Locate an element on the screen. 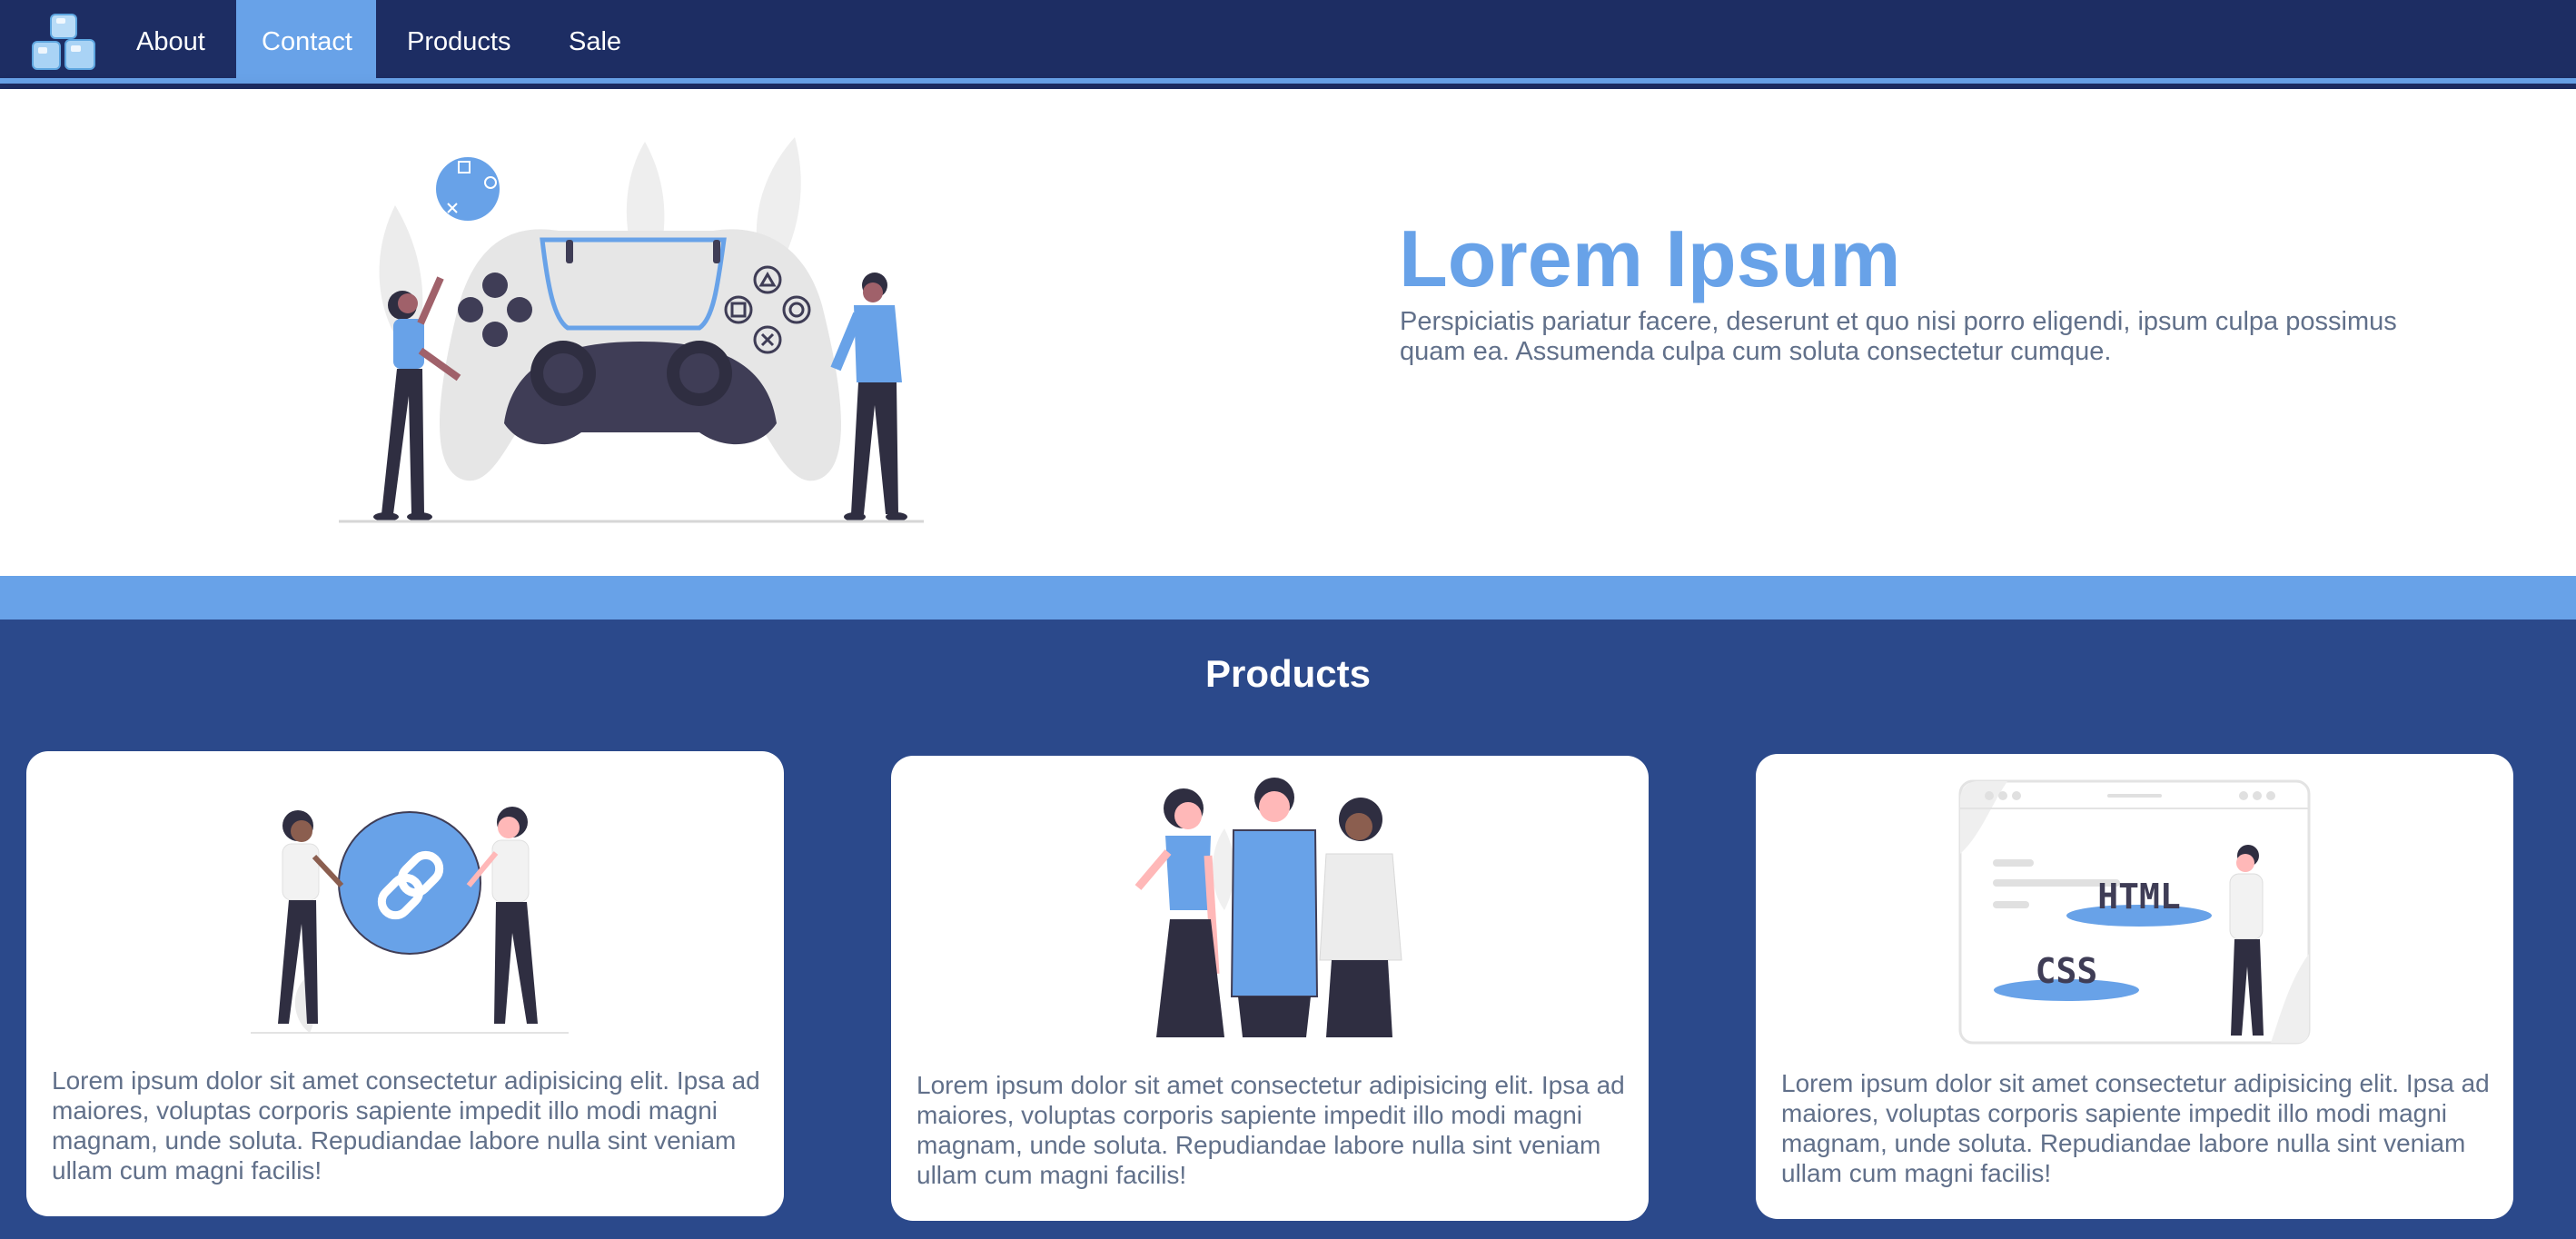 The height and width of the screenshot is (1239, 2576). nav-item-contact: Contact is located at coordinates (306, 39).